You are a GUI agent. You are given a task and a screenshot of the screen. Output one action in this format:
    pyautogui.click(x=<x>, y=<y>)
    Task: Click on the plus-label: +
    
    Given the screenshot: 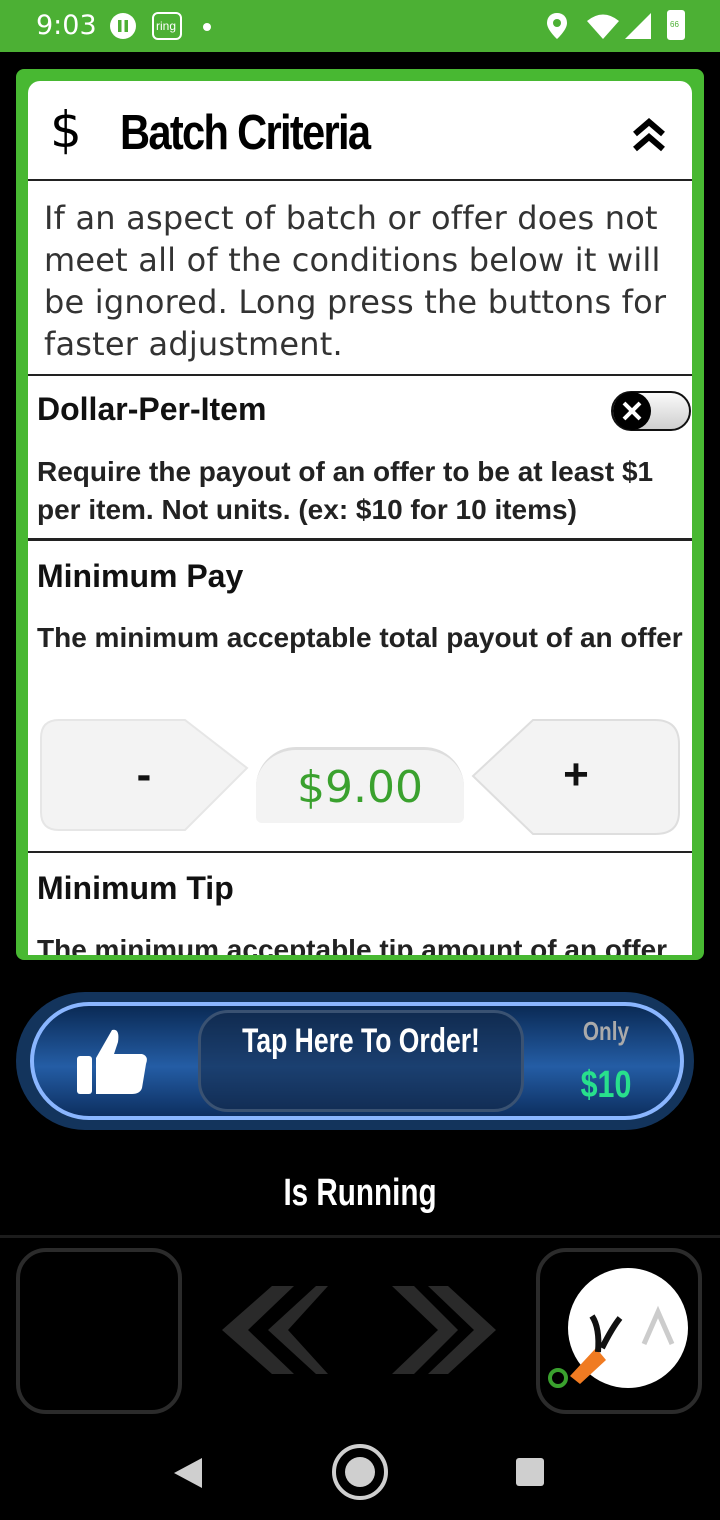 What is the action you would take?
    pyautogui.click(x=576, y=774)
    